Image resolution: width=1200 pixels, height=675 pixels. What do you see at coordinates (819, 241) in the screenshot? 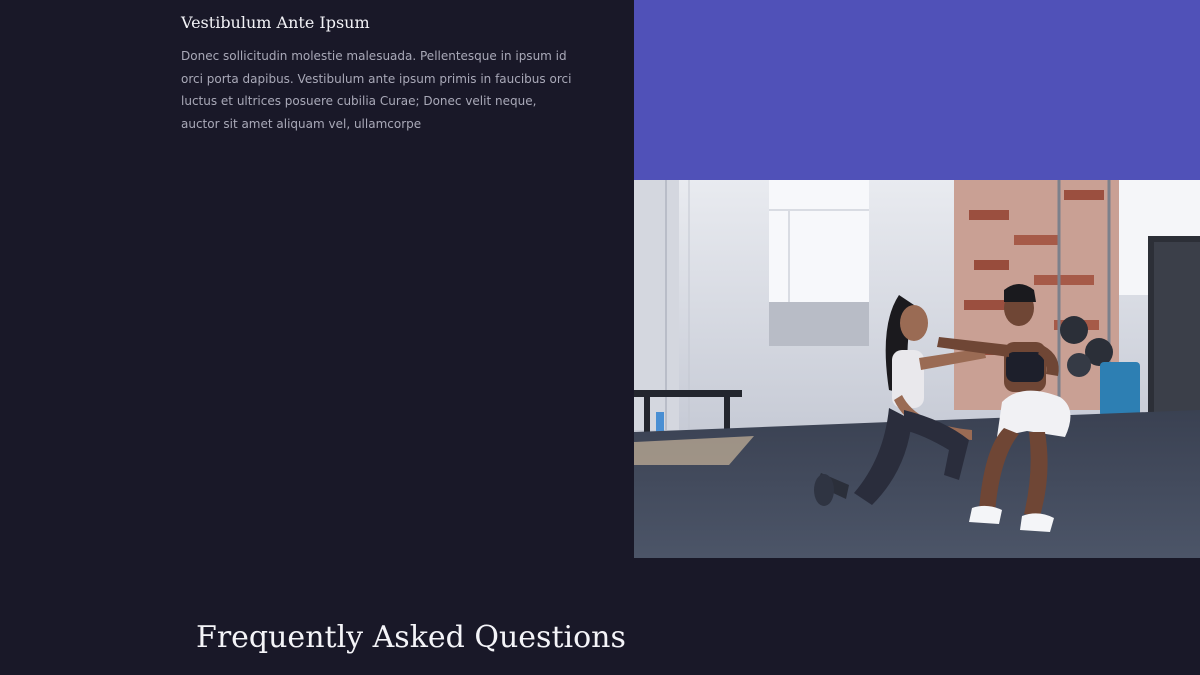
I see `window-left` at bounding box center [819, 241].